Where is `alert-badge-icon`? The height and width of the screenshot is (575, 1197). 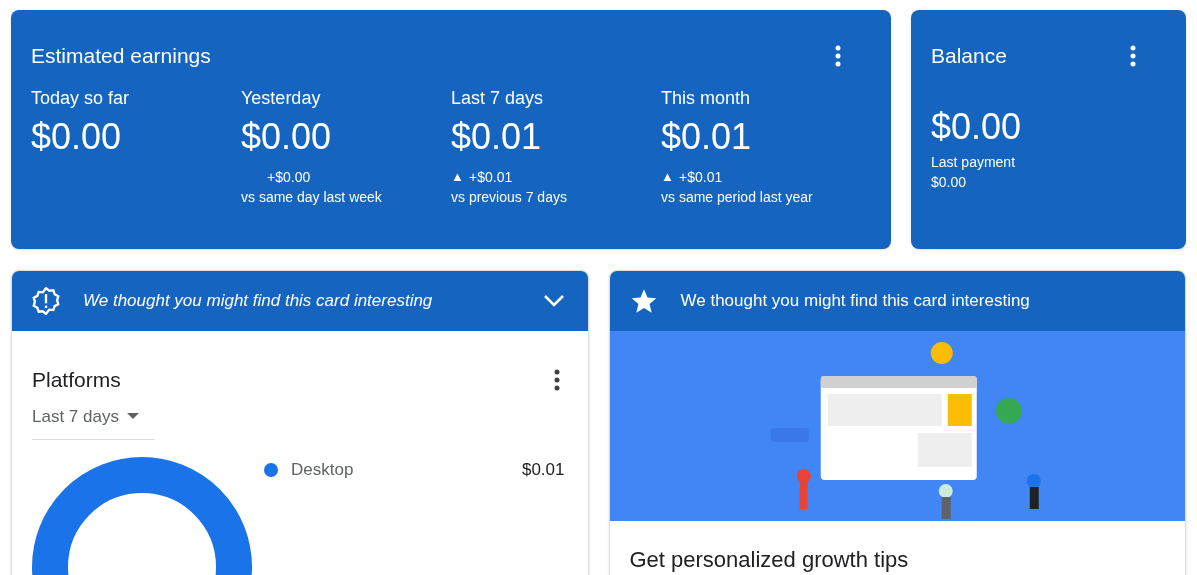 alert-badge-icon is located at coordinates (46, 301).